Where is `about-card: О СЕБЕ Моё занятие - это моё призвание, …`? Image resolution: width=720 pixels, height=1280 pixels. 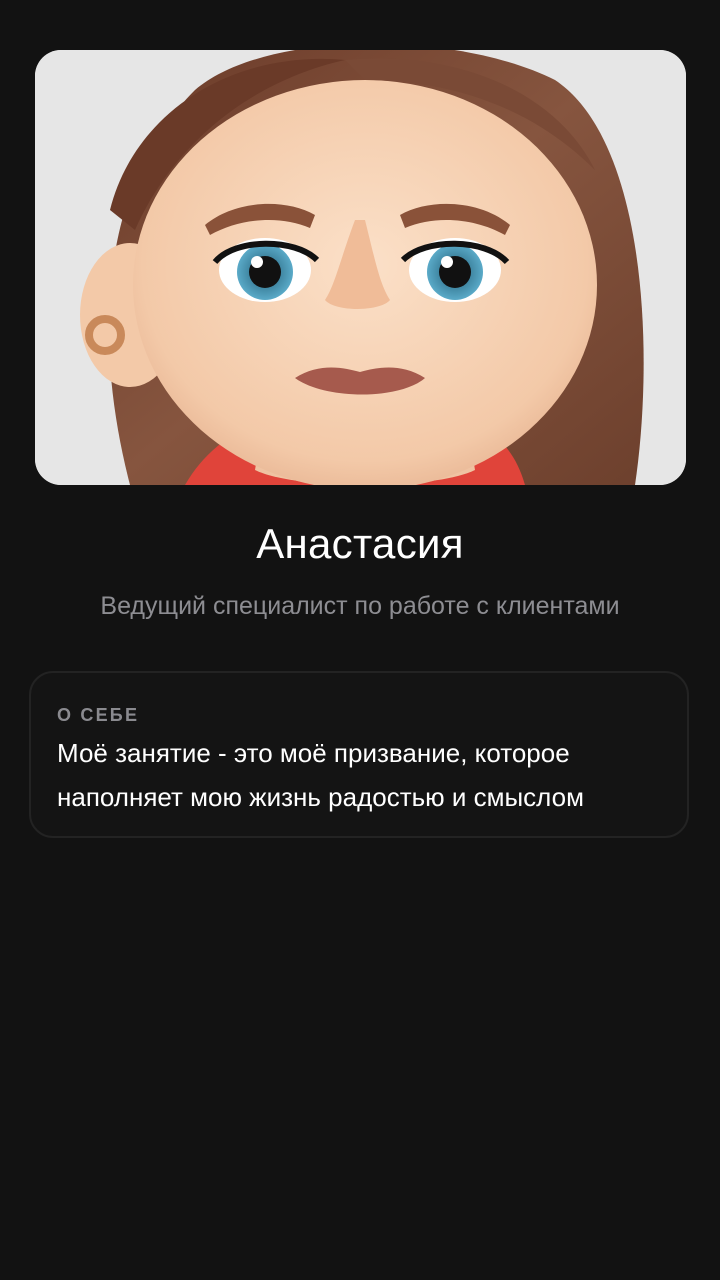
about-card: О СЕБЕ Моё занятие - это моё призвание, … is located at coordinates (359, 754).